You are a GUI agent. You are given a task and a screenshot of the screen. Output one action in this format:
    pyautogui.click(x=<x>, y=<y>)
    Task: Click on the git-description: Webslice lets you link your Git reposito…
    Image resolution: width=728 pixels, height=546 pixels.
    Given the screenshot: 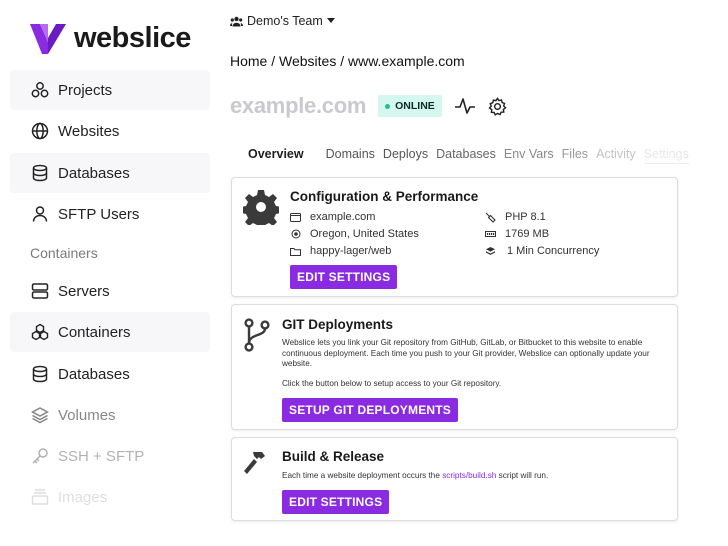 What is the action you would take?
    pyautogui.click(x=466, y=353)
    